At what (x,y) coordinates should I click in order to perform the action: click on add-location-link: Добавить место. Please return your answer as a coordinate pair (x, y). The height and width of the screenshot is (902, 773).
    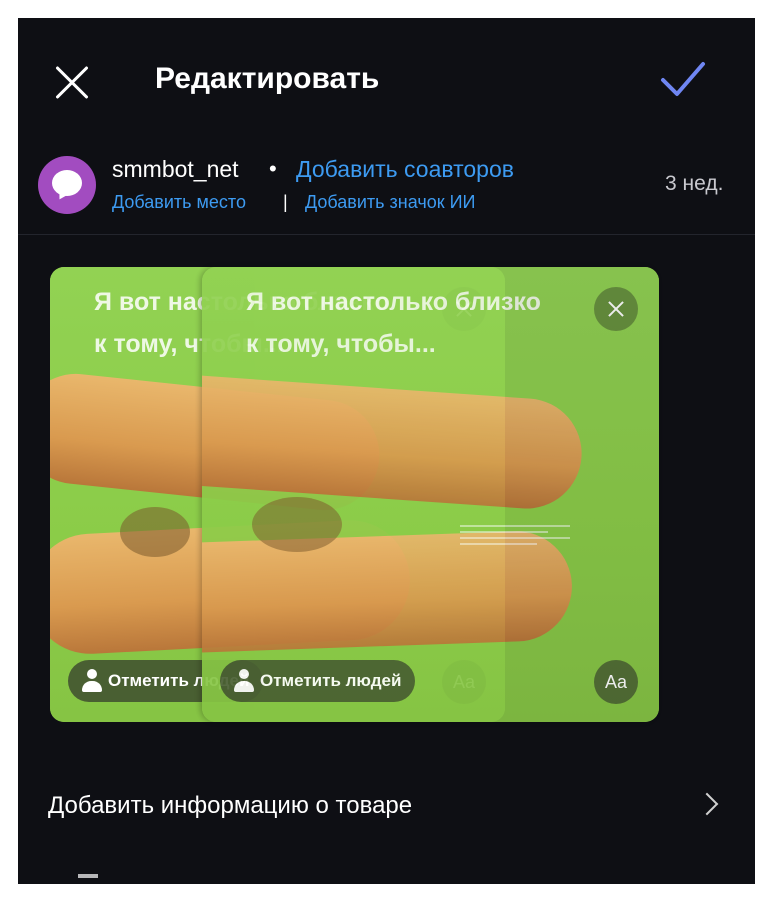
    Looking at the image, I should click on (179, 202).